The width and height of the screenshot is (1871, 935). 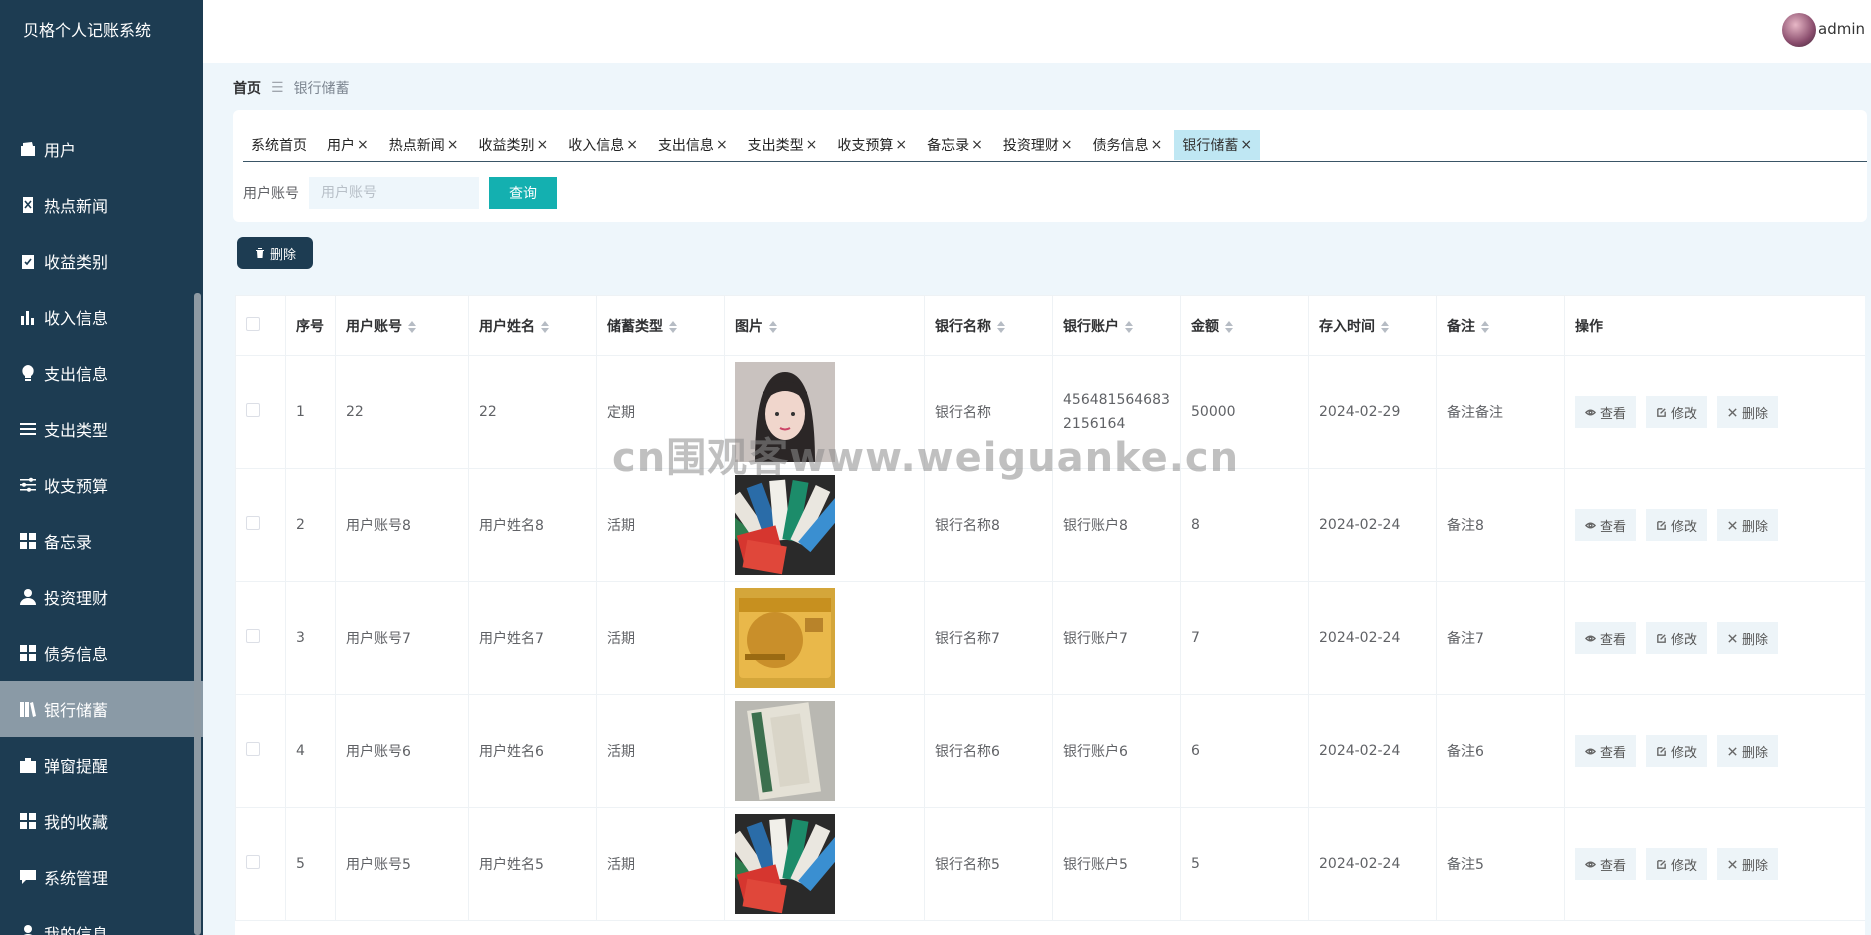 What do you see at coordinates (872, 145) in the screenshot?
I see `tab-7: 收支预算 ×` at bounding box center [872, 145].